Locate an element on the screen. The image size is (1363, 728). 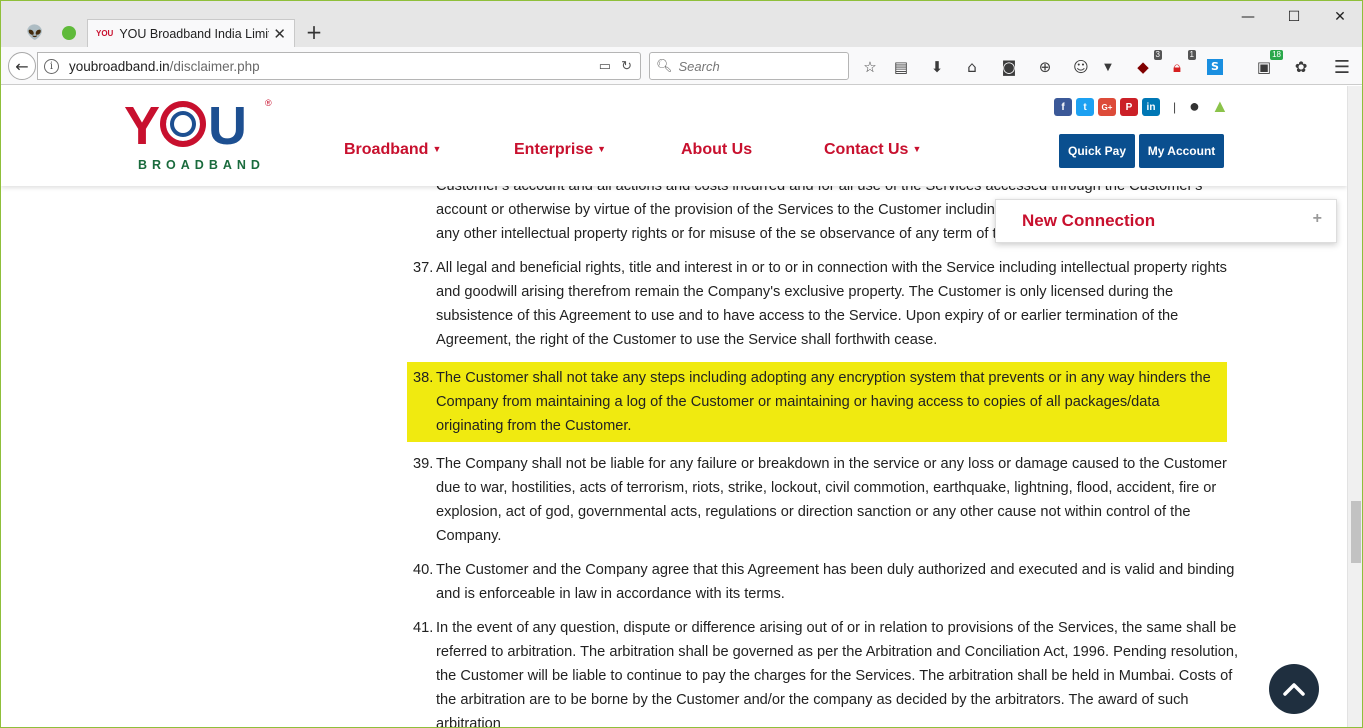
reader-view-icon: ▭ is located at coordinates (605, 66).